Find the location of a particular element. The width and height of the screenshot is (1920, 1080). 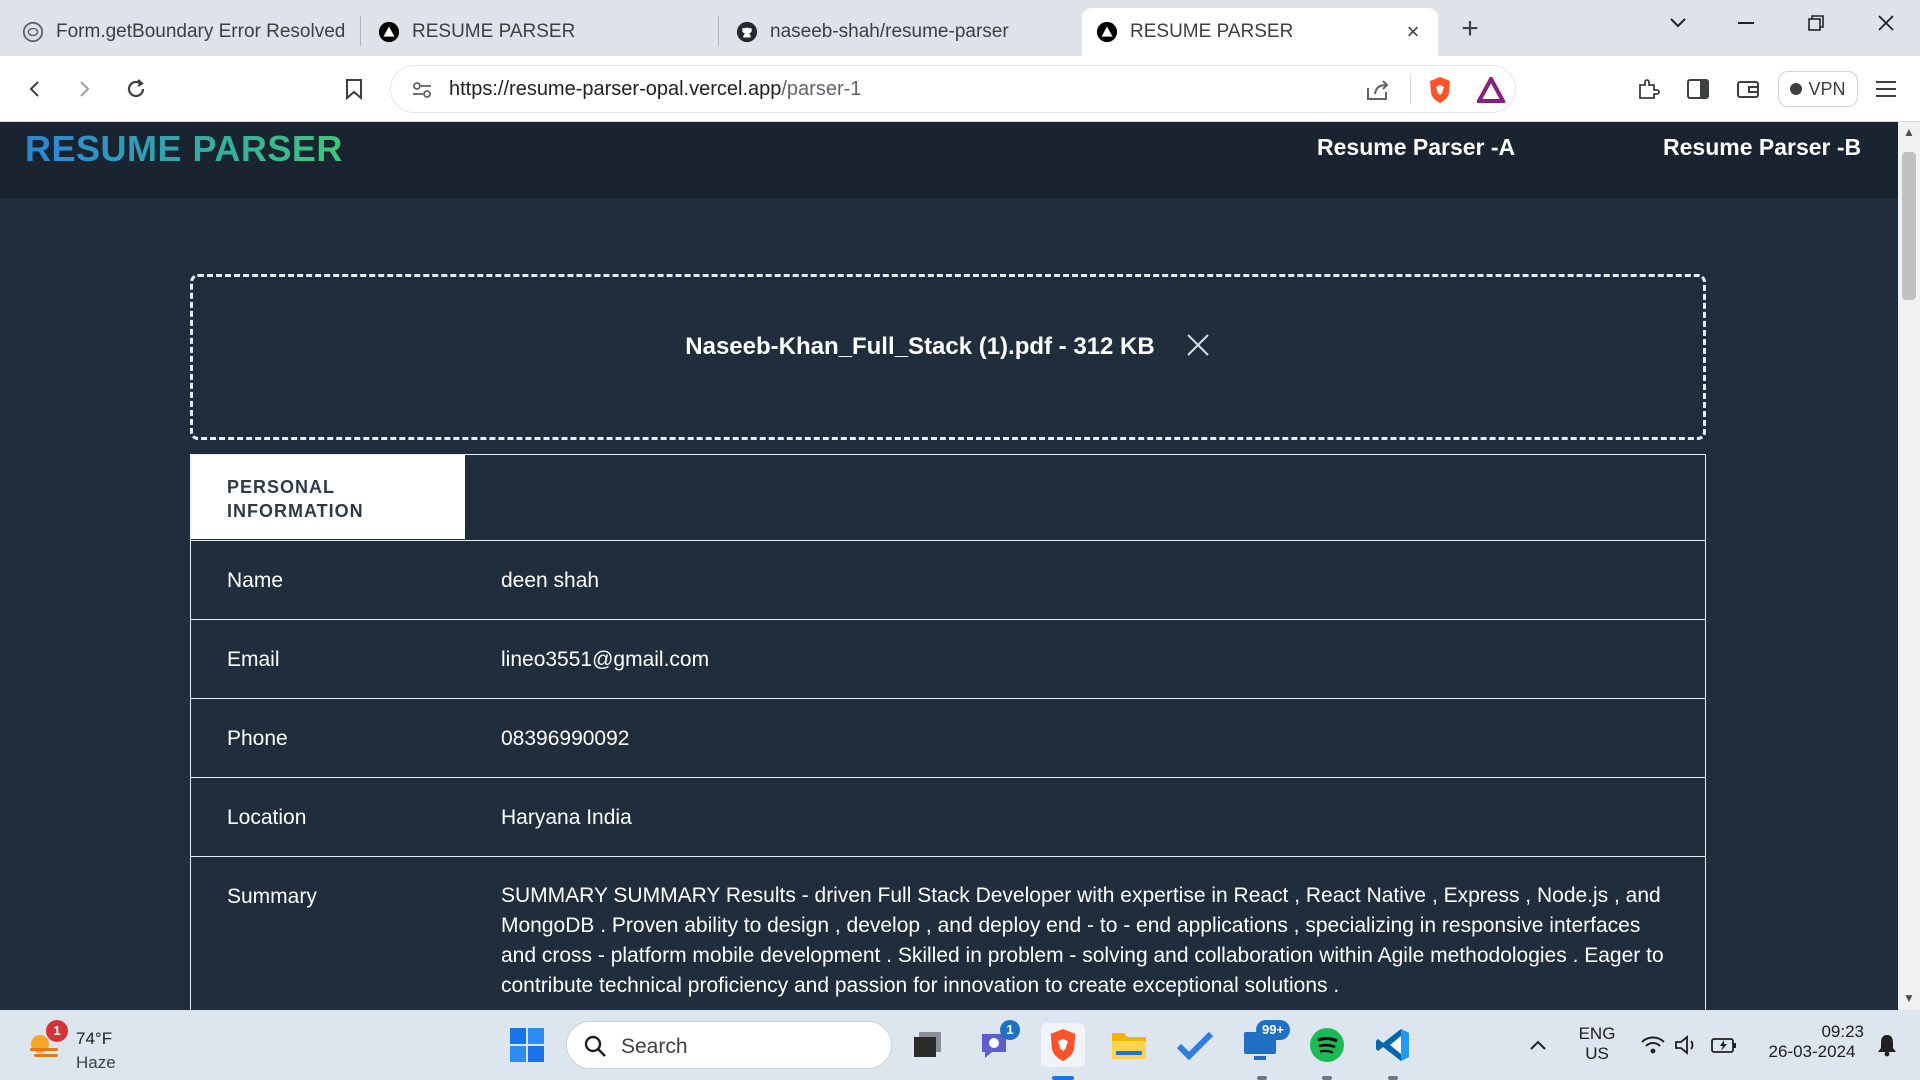

weather-temperature: 74°F is located at coordinates (94, 1038).